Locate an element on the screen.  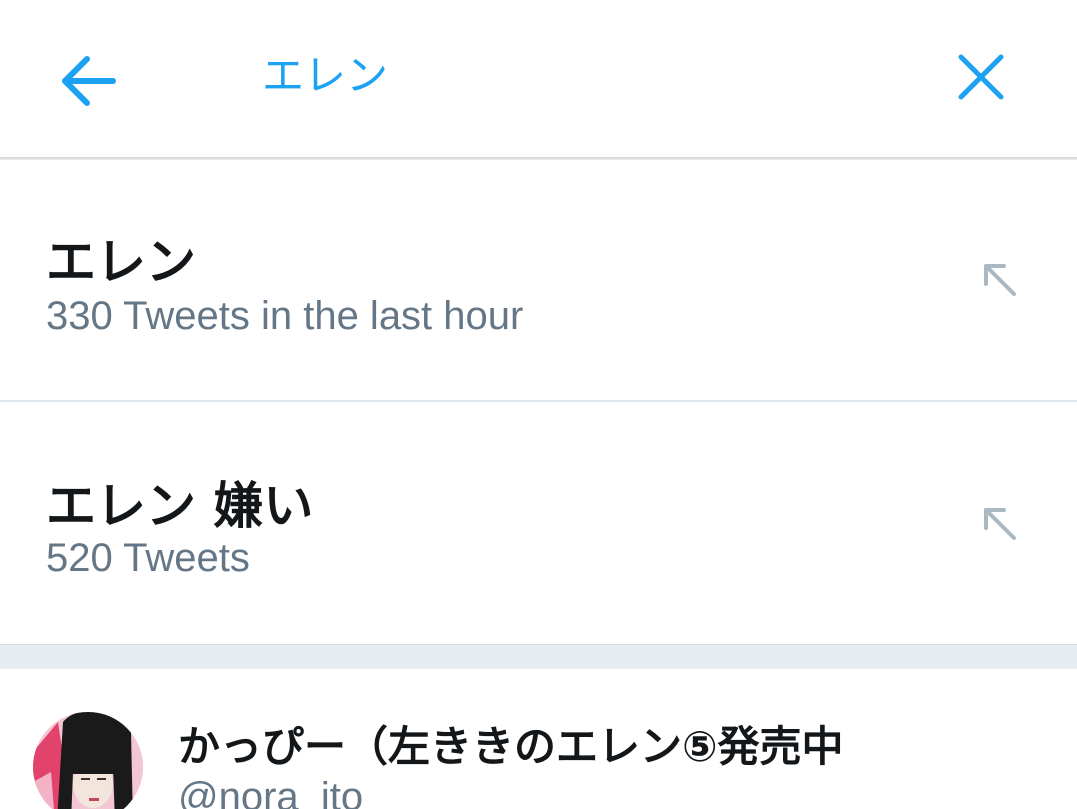
suggestion-tweet-count: 520 Tweets is located at coordinates (148, 558).